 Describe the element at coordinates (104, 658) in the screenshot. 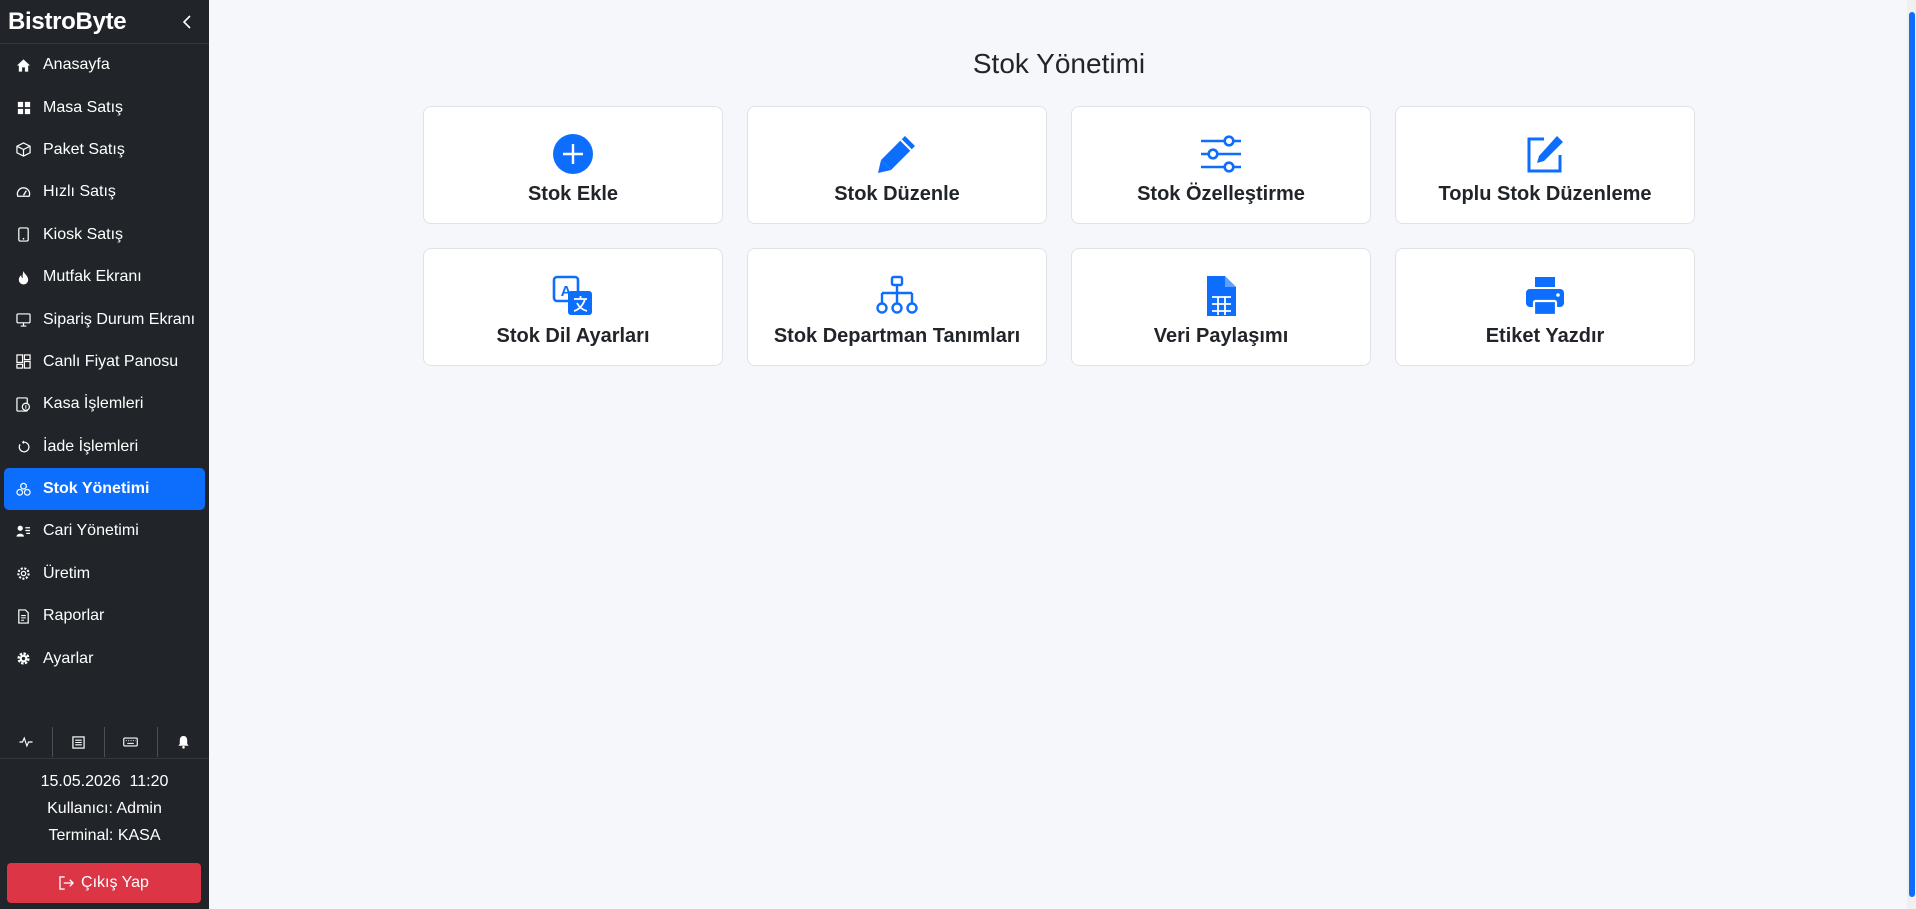

I see `sidebar-item-ayarlar: Ayarlar` at that location.